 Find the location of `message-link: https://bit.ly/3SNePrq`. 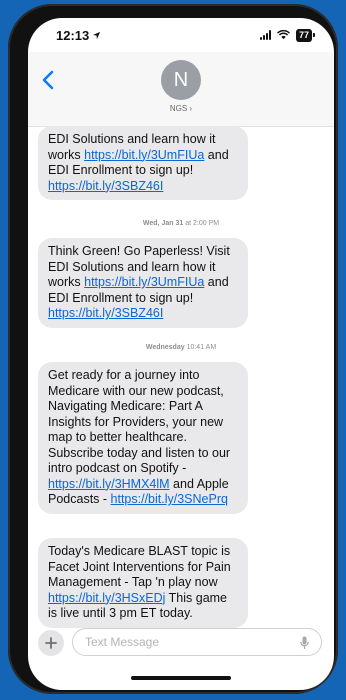

message-link: https://bit.ly/3SNePrq is located at coordinates (169, 499).